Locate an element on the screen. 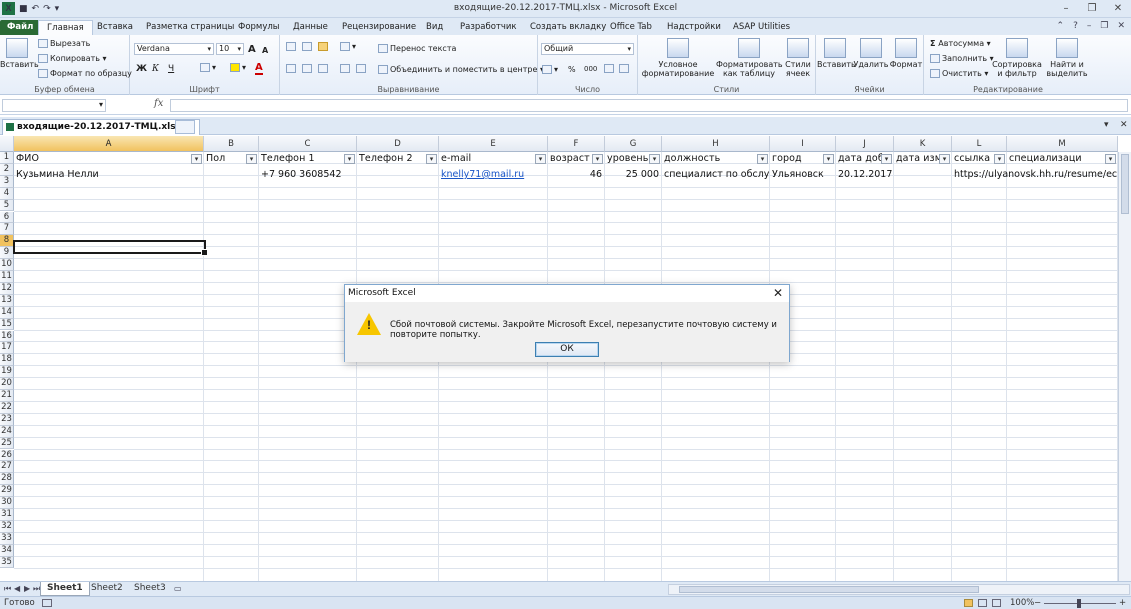 Image resolution: width=1131 pixels, height=609 pixels. macro-record-icon is located at coordinates (47, 603).